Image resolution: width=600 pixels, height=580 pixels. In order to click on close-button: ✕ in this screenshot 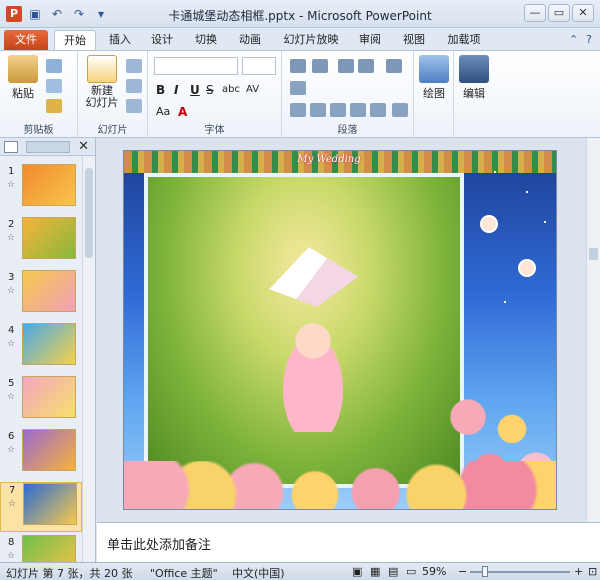, I will do `click(583, 13)`.